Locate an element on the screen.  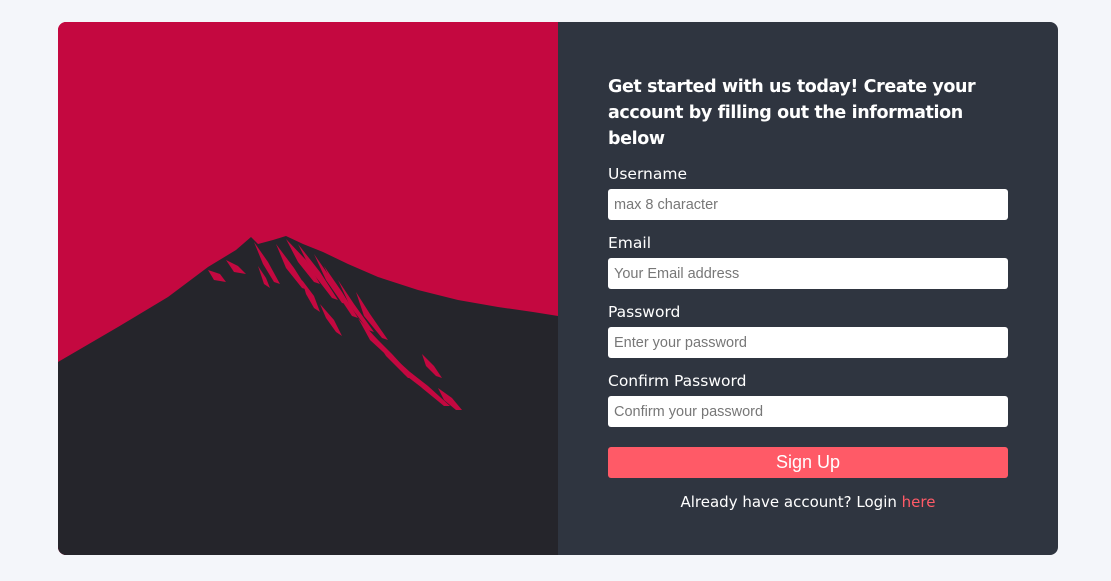
confirm-password-field: Confirm Password is located at coordinates (808, 399).